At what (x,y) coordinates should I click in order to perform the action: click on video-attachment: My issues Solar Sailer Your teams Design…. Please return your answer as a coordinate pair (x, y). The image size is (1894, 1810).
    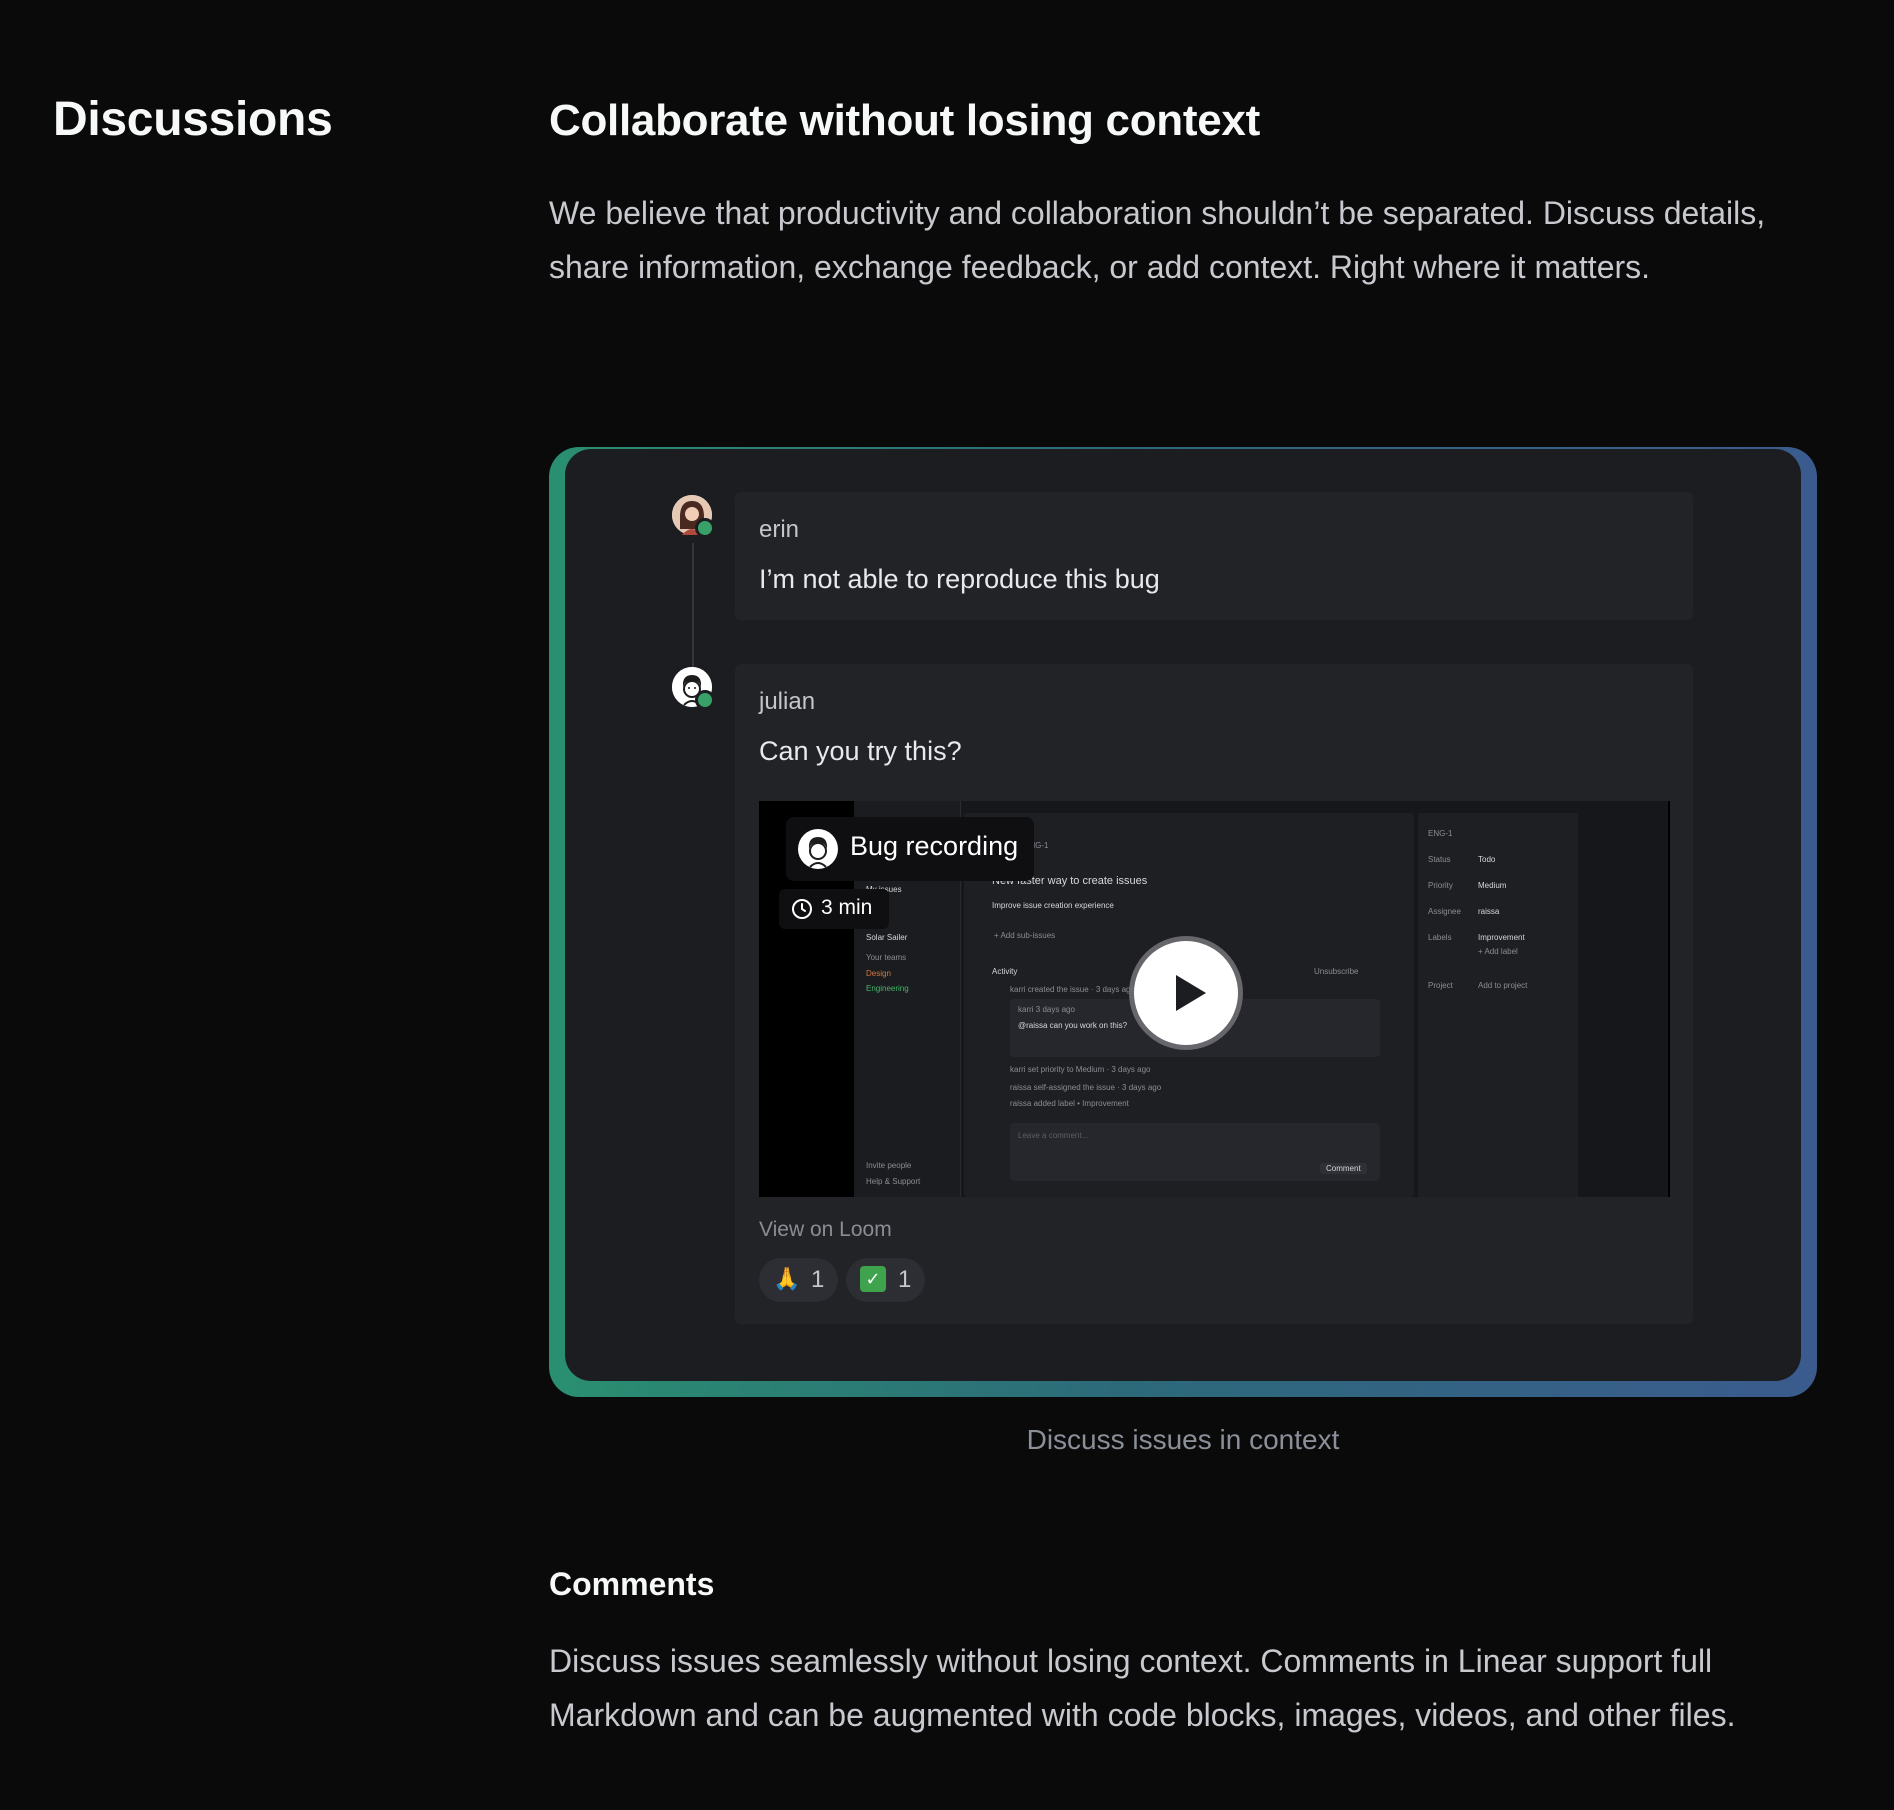
    Looking at the image, I should click on (1214, 999).